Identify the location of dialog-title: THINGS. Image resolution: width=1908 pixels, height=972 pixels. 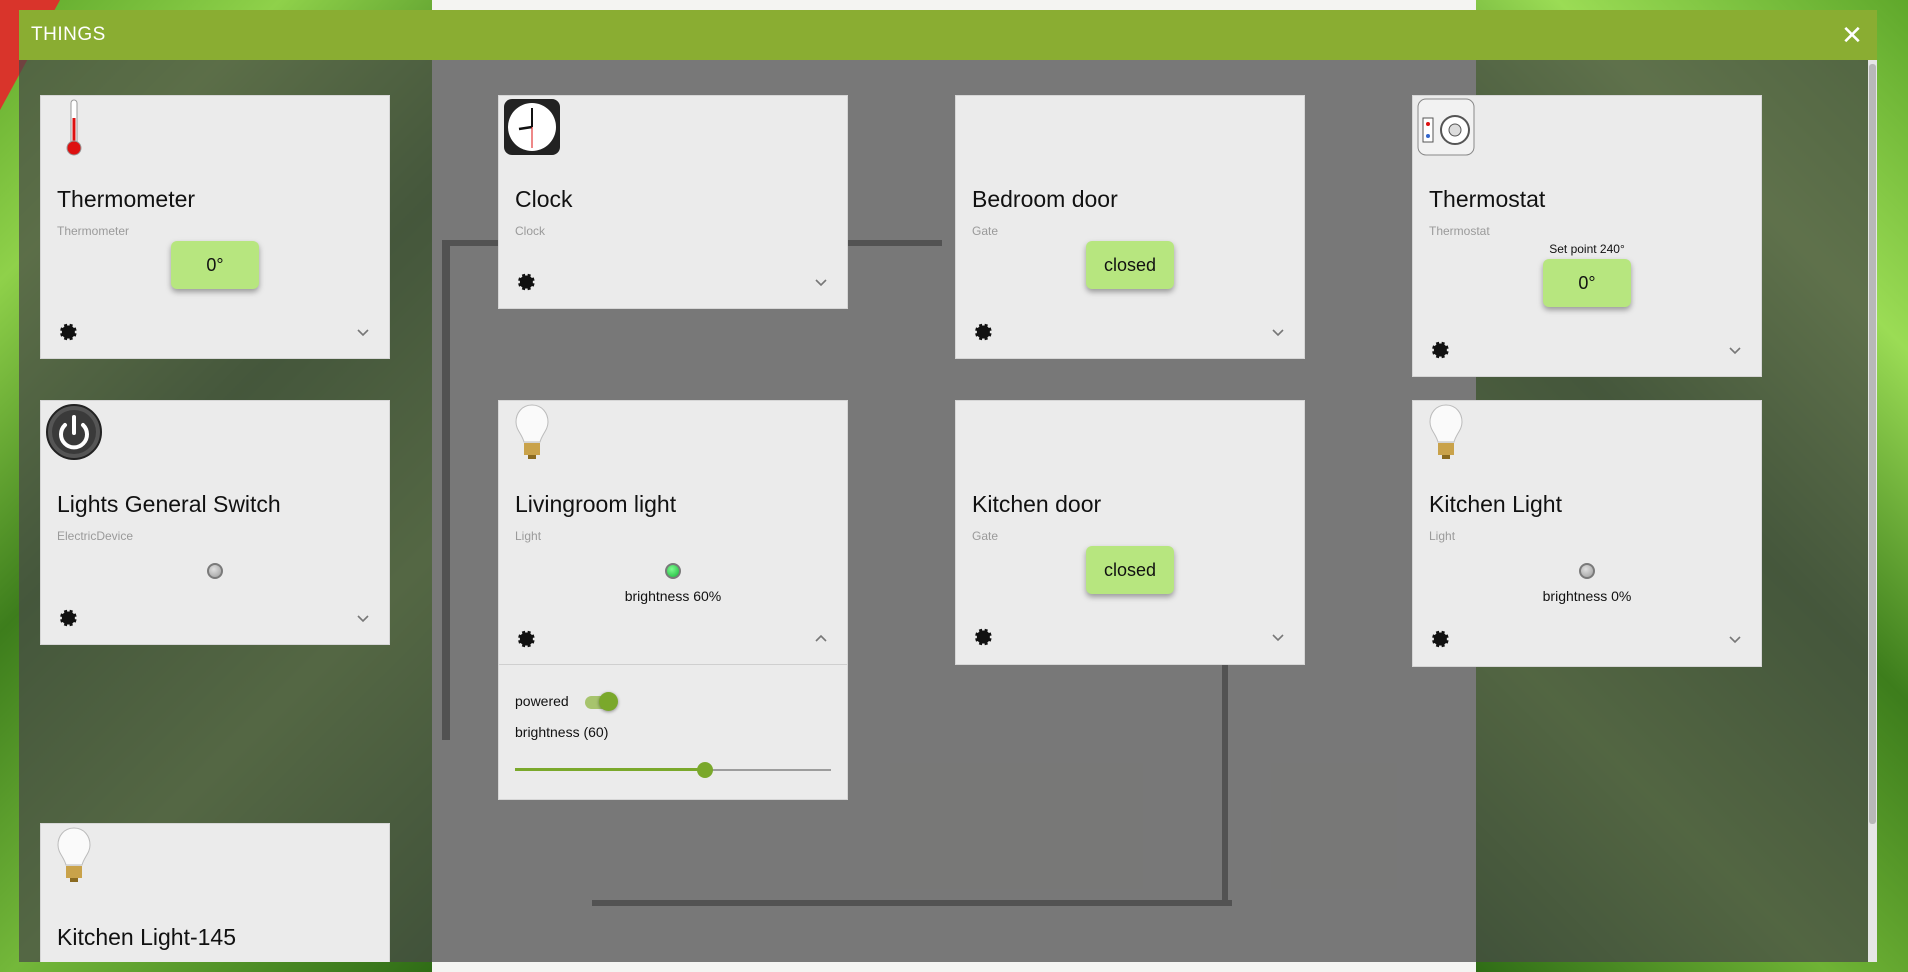
(68, 34).